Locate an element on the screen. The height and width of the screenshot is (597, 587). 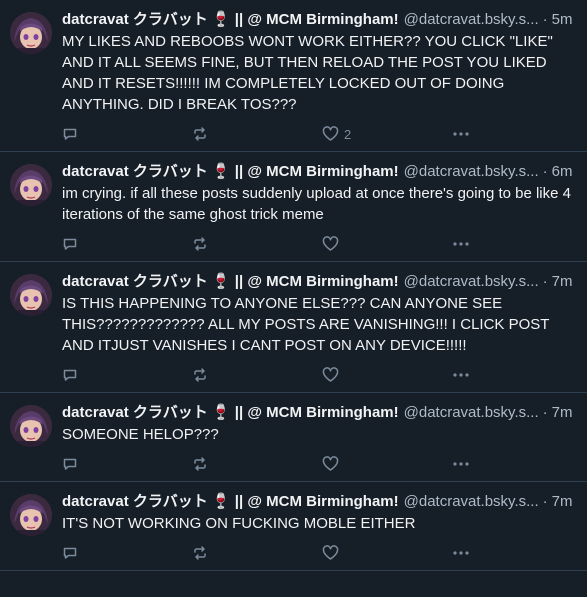
like-button: 2 is located at coordinates (387, 134).